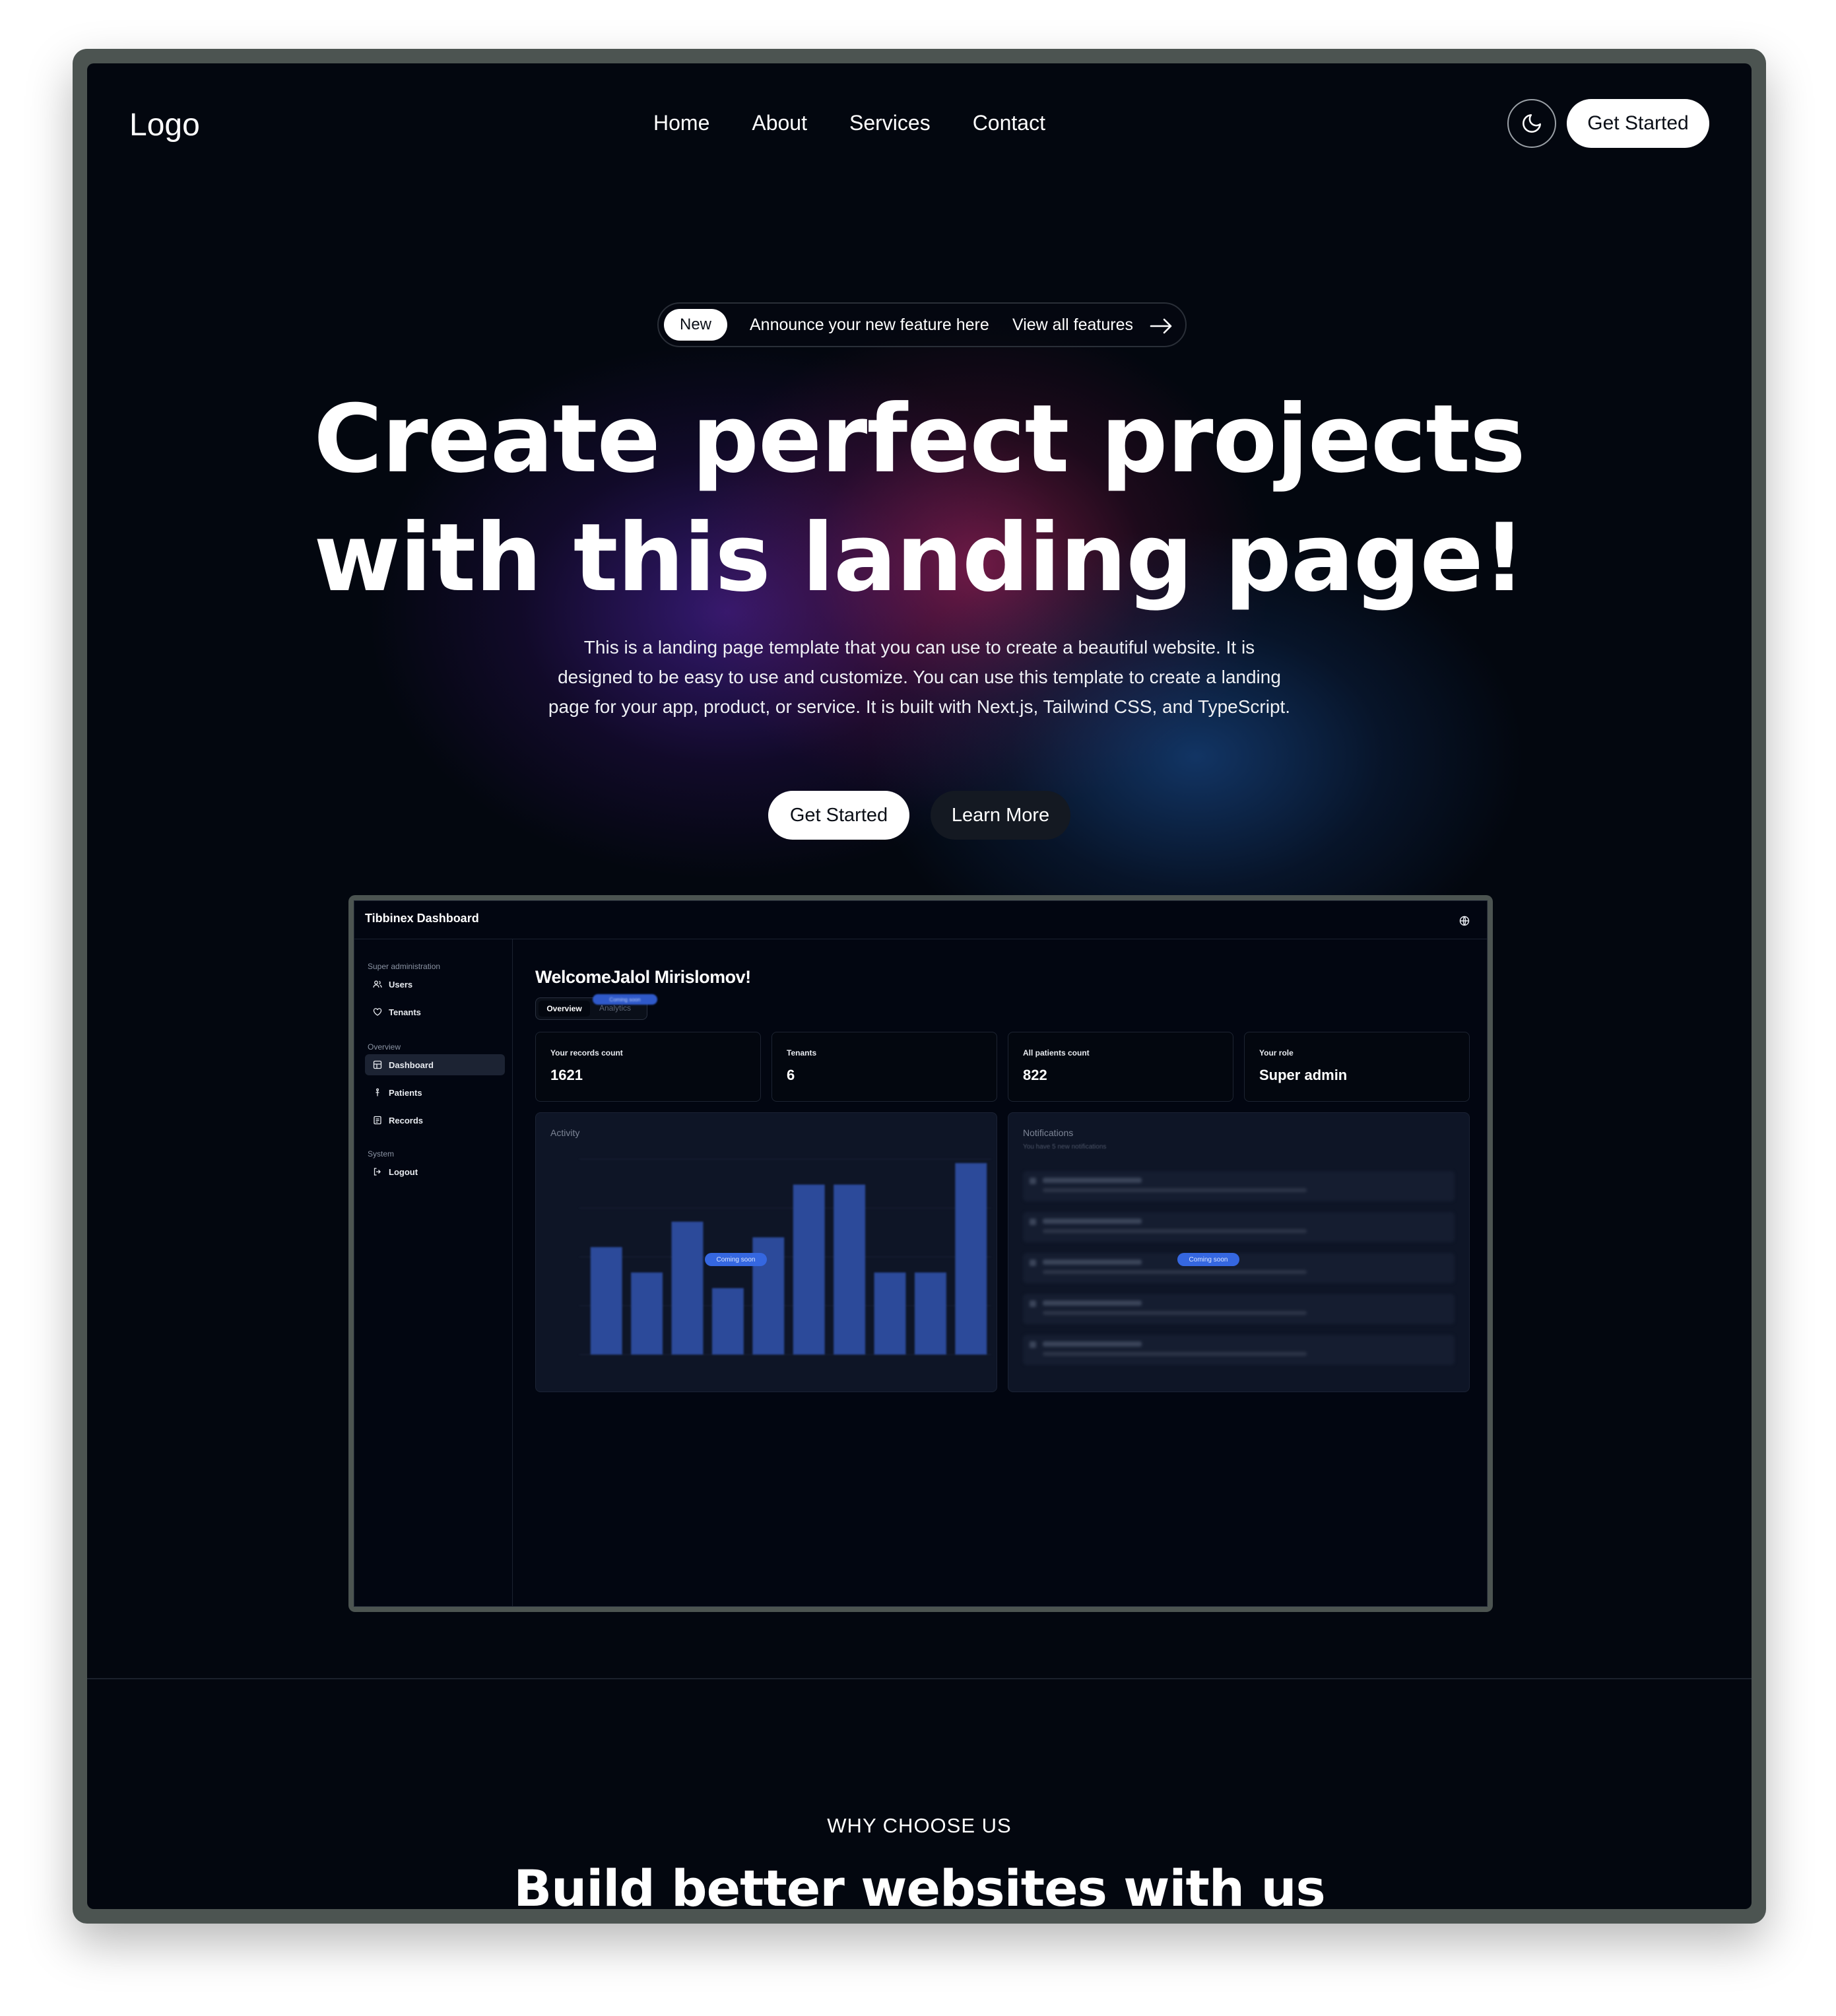 Image resolution: width=1836 pixels, height=2016 pixels. Describe the element at coordinates (405, 1012) in the screenshot. I see `sidebar-item-label: Tenants` at that location.